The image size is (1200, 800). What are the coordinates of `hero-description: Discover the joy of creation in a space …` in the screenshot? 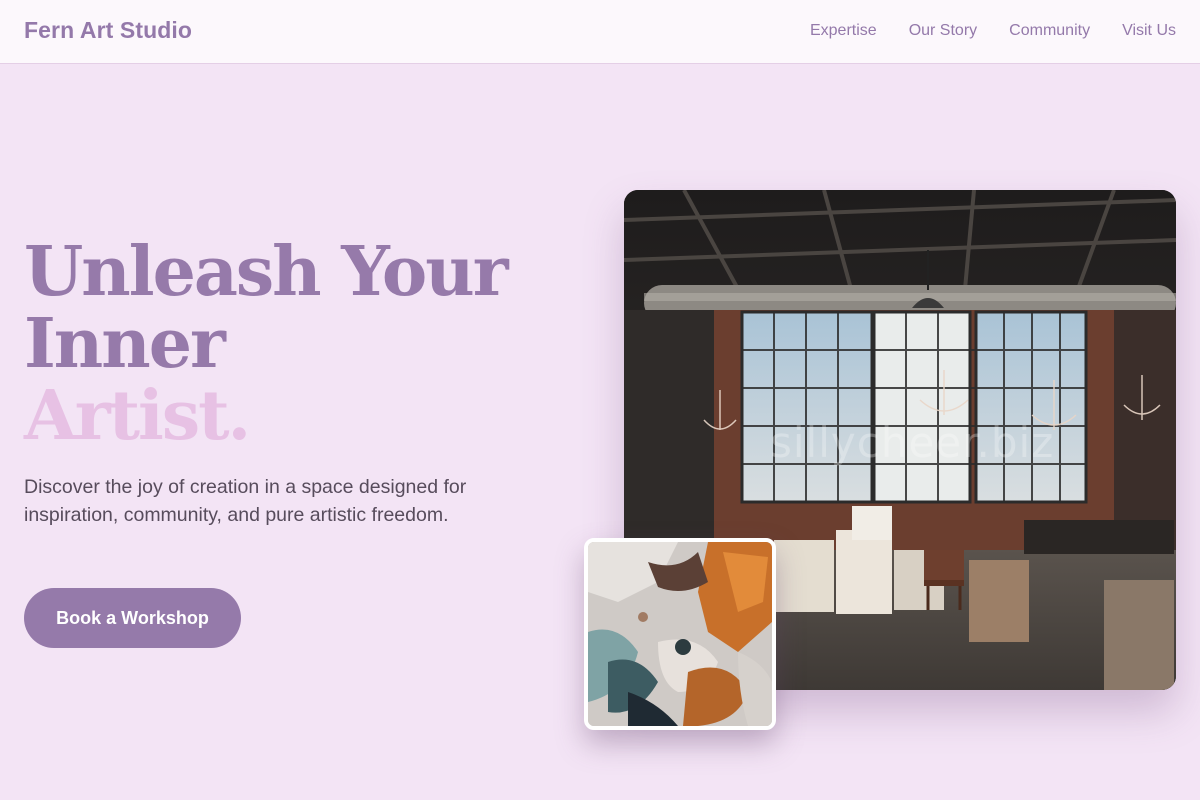 It's located at (245, 501).